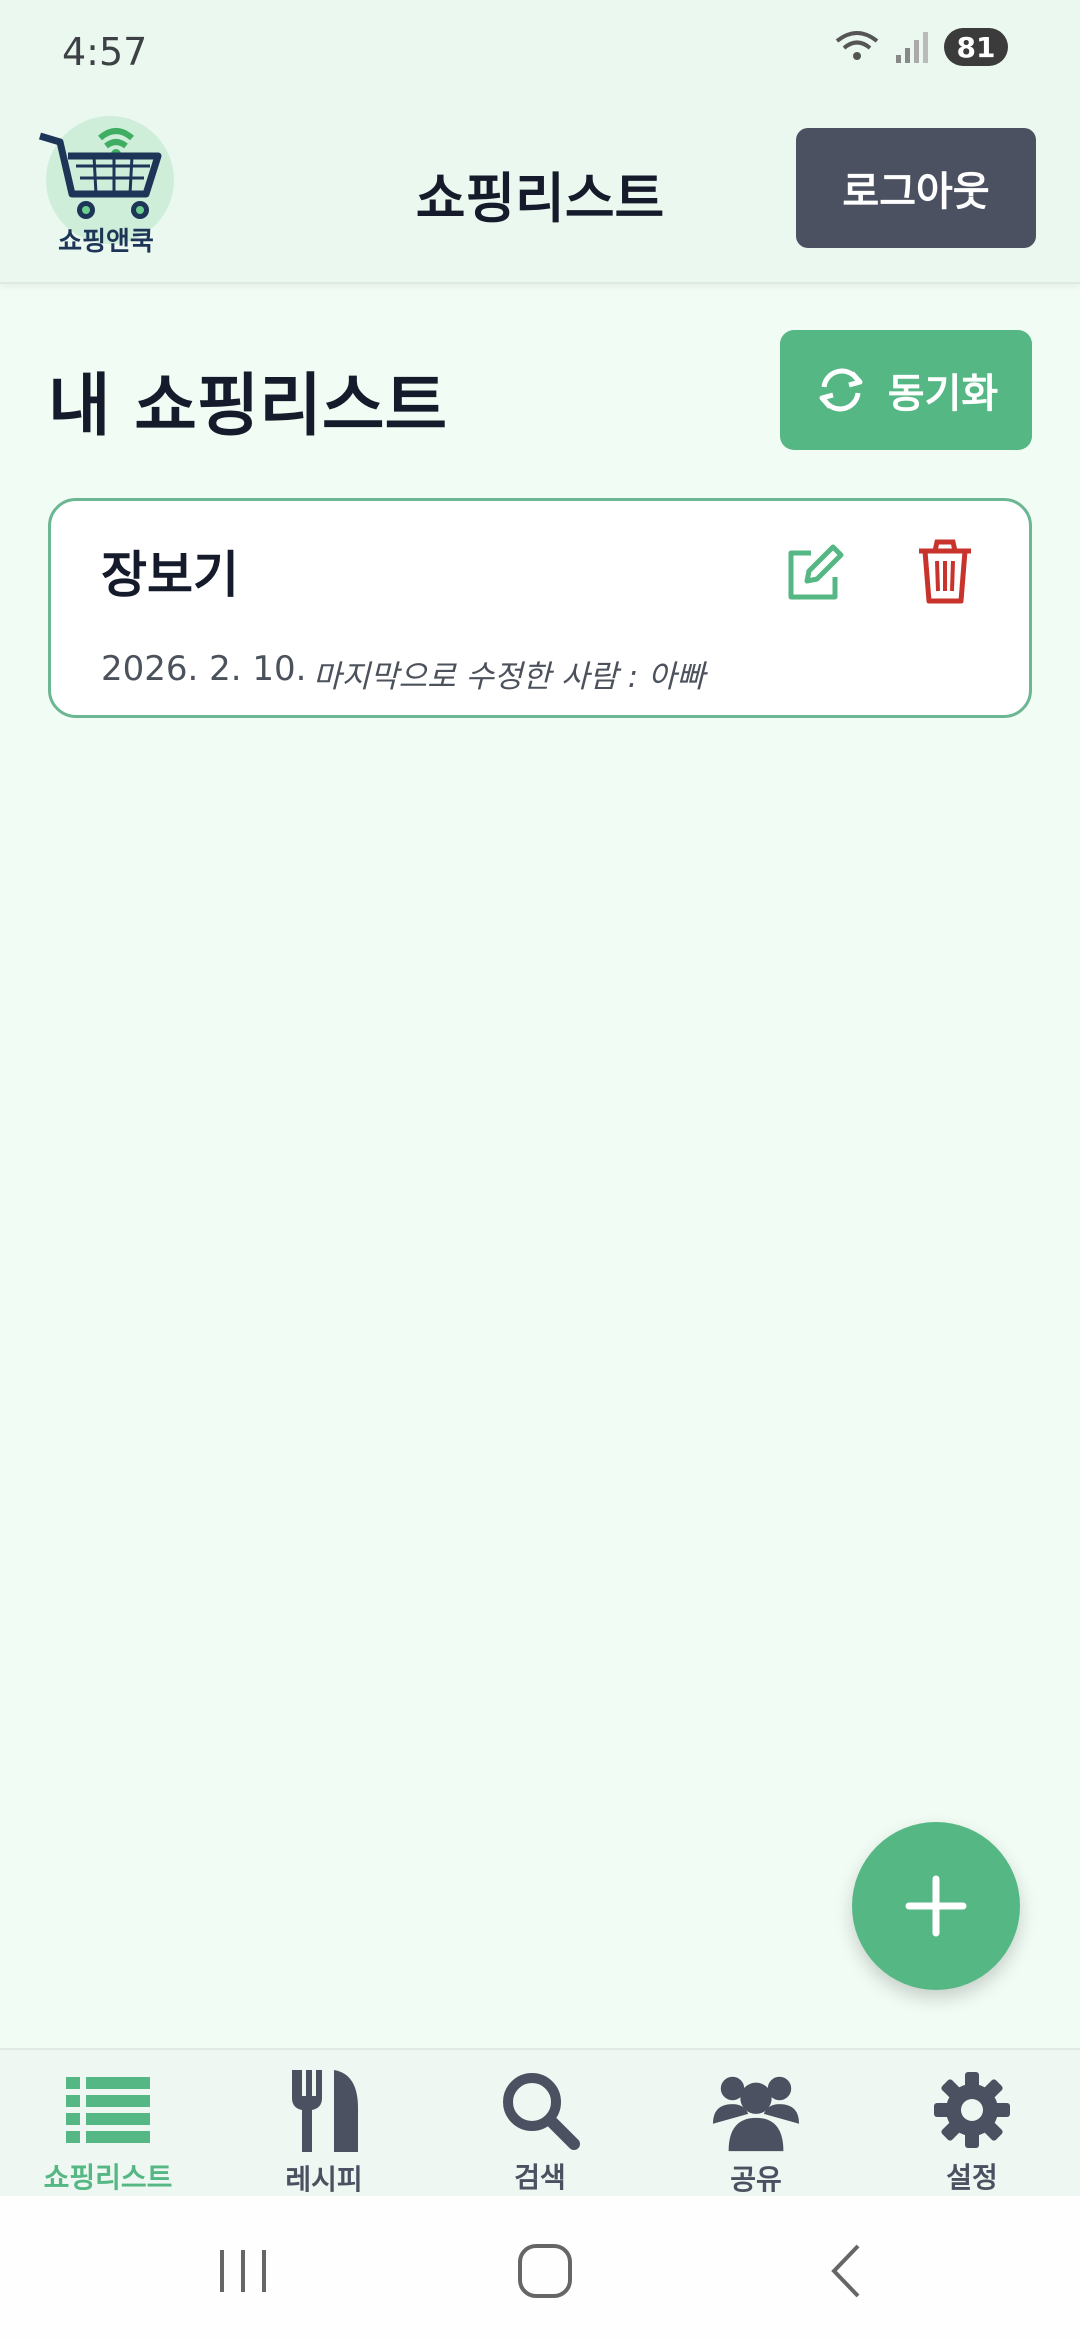  Describe the element at coordinates (916, 188) in the screenshot. I see `logout-button: 로그아웃` at that location.